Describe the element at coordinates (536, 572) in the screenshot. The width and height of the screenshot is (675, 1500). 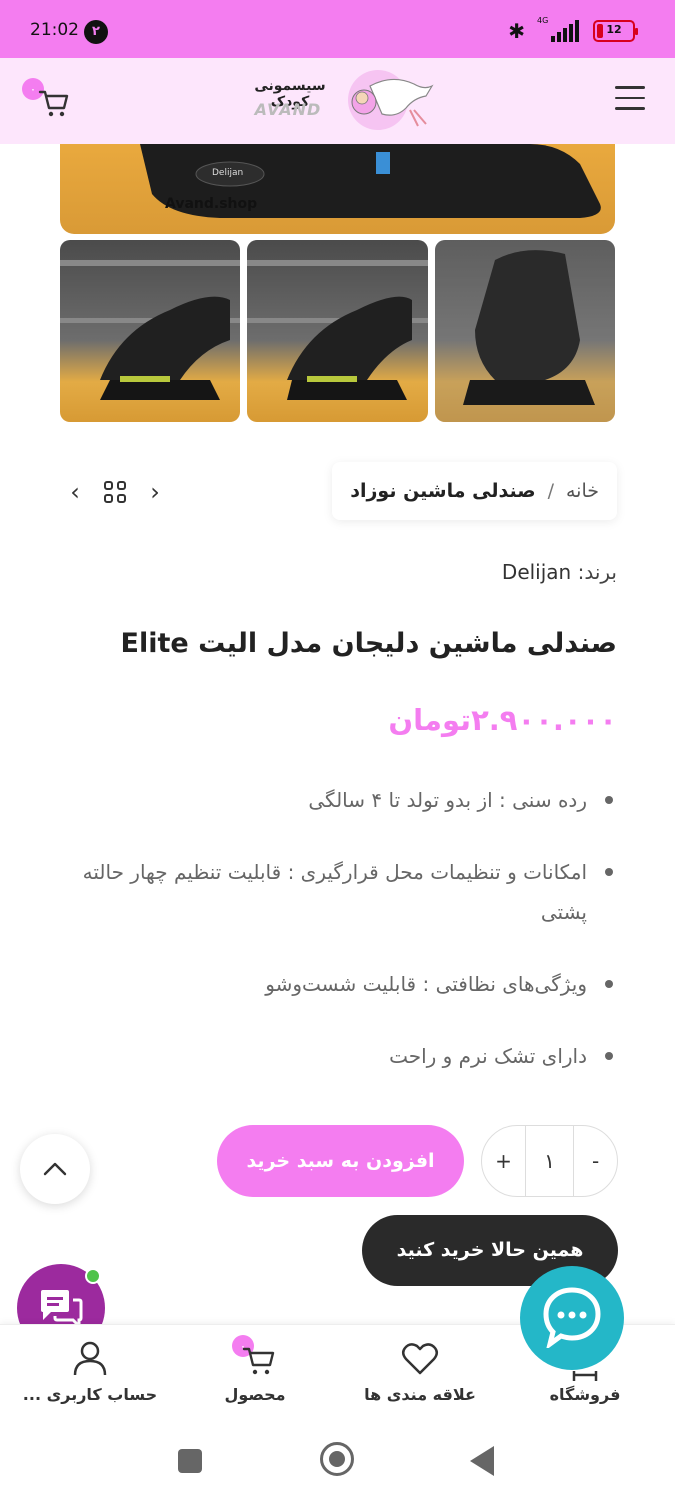
I see `brand-value: Delijan` at that location.